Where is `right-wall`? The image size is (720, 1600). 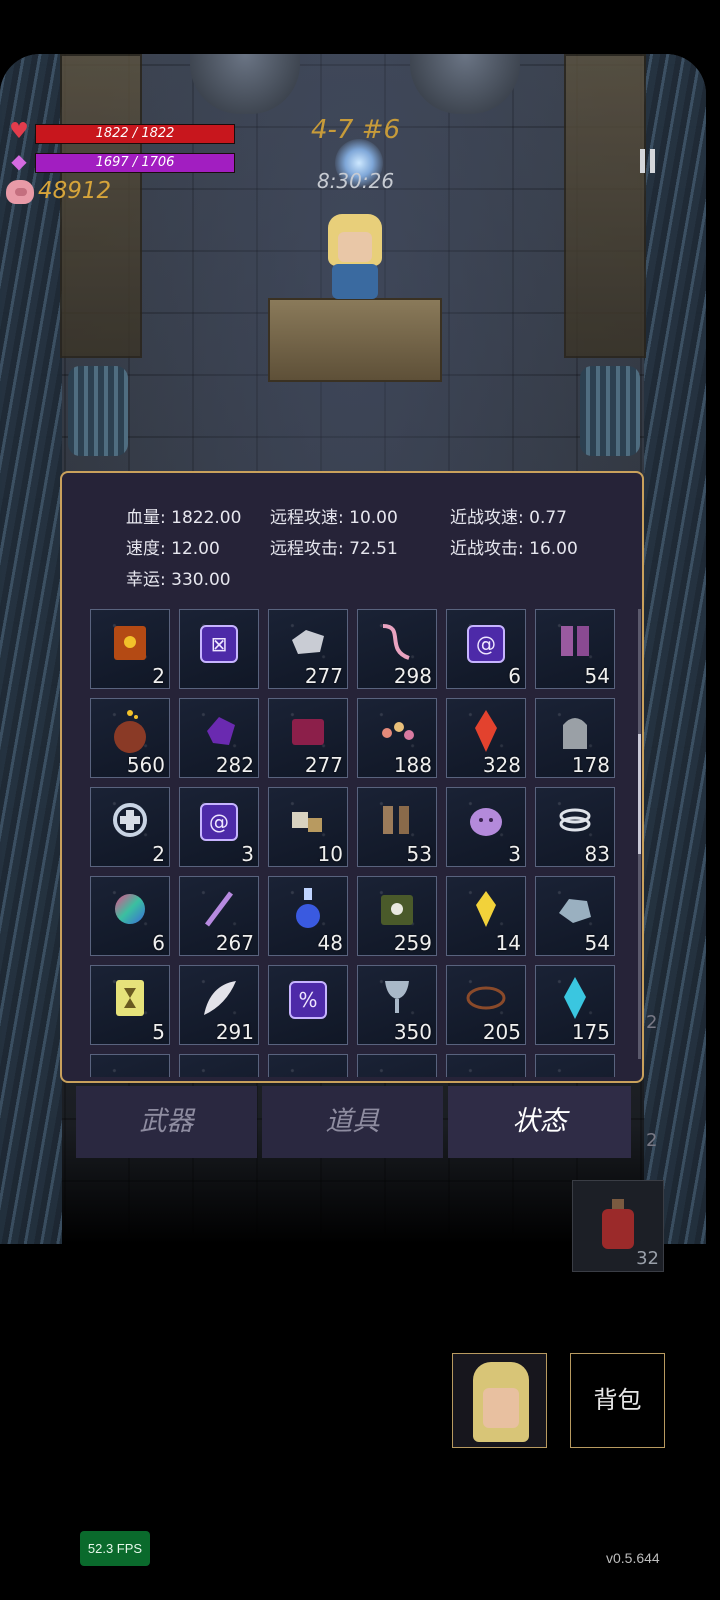 right-wall is located at coordinates (675, 649).